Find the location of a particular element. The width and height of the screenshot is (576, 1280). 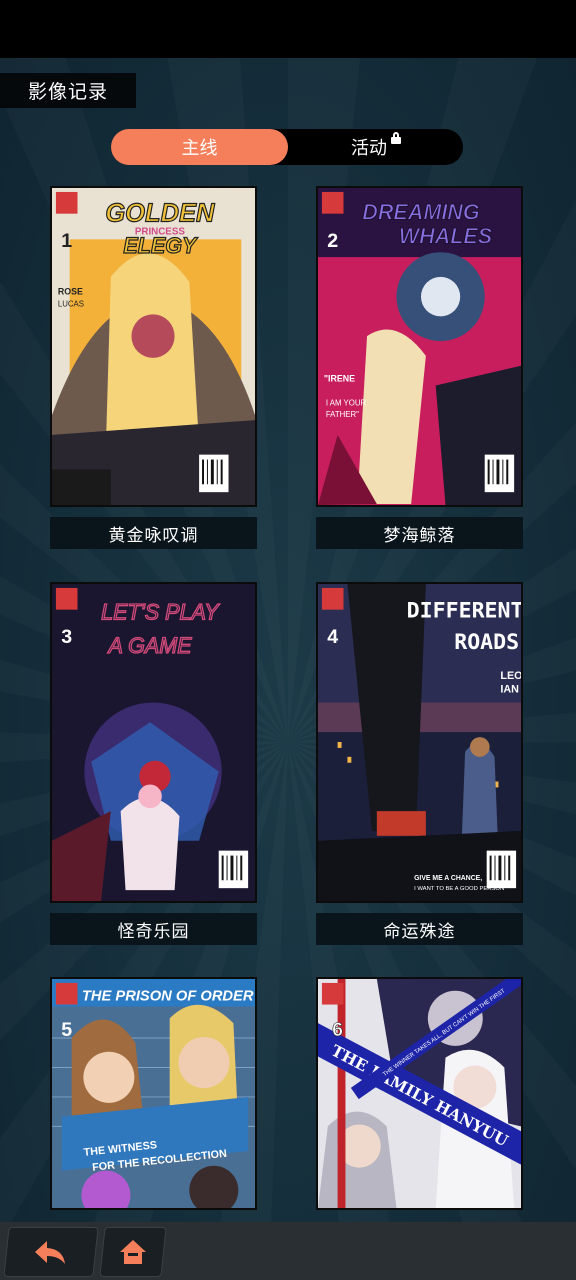

svg-text: 5 is located at coordinates (66, 1030).